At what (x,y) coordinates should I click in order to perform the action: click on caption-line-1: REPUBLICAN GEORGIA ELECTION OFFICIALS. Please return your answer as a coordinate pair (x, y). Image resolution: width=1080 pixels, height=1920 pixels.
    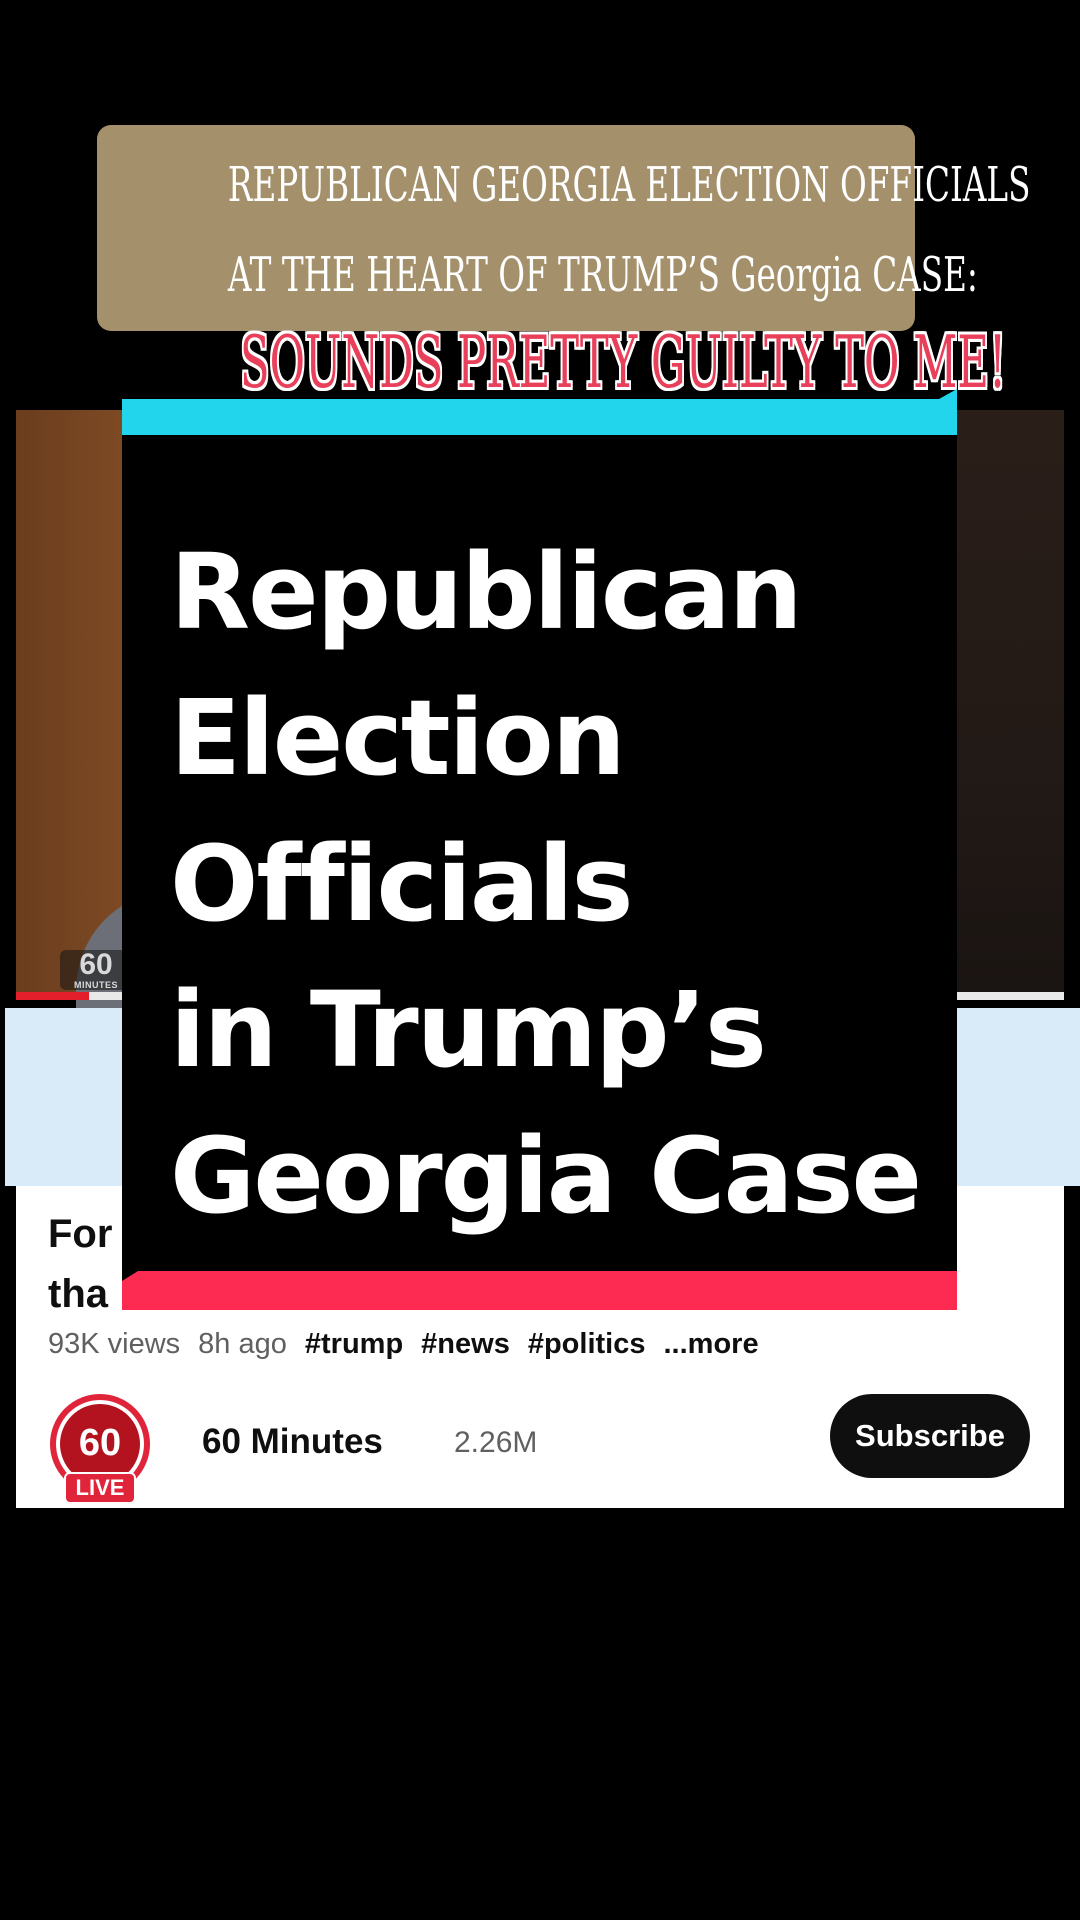
    Looking at the image, I should click on (629, 185).